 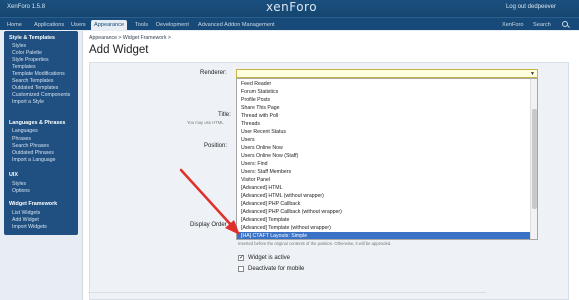 What do you see at coordinates (24, 67) in the screenshot?
I see `sidebar-item-templates: Templates` at bounding box center [24, 67].